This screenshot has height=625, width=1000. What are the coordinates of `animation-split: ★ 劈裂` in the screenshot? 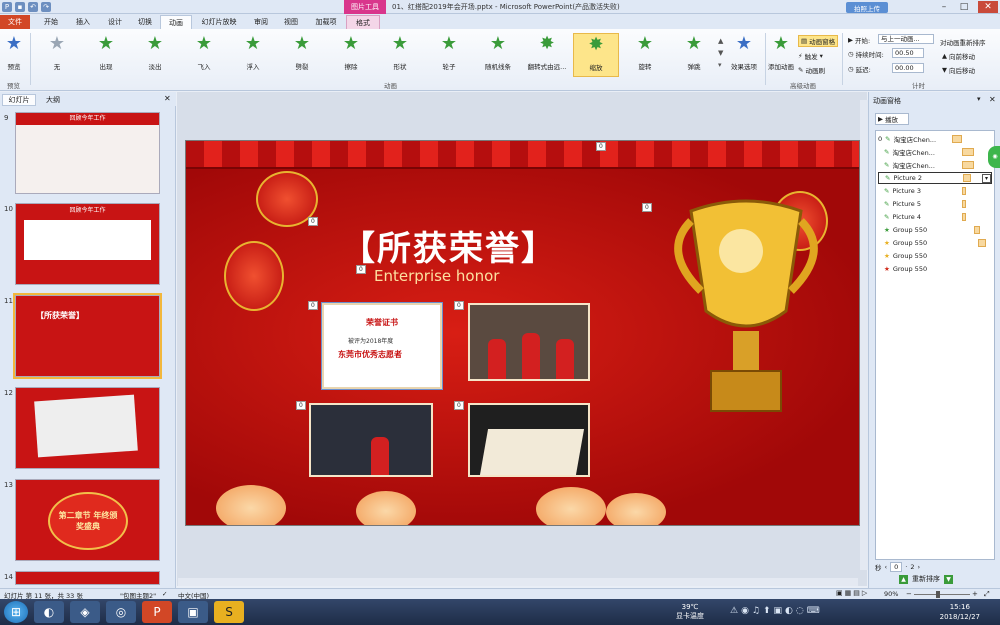 It's located at (302, 55).